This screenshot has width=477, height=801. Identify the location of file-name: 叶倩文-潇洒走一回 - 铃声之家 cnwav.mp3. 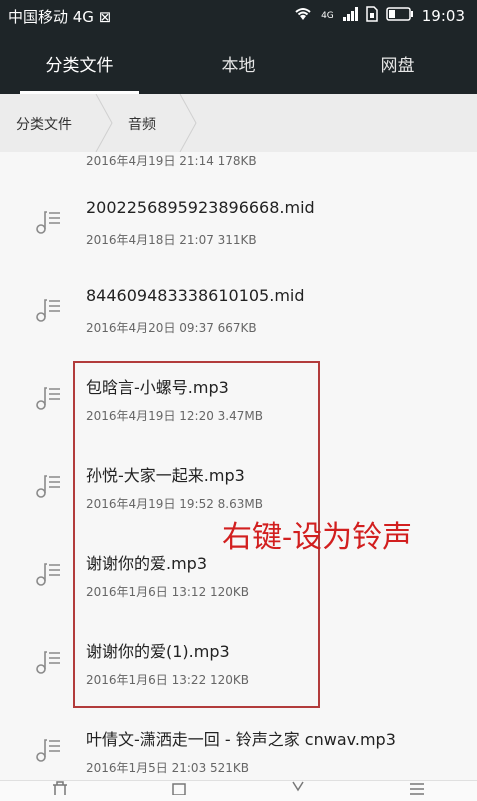
(241, 739).